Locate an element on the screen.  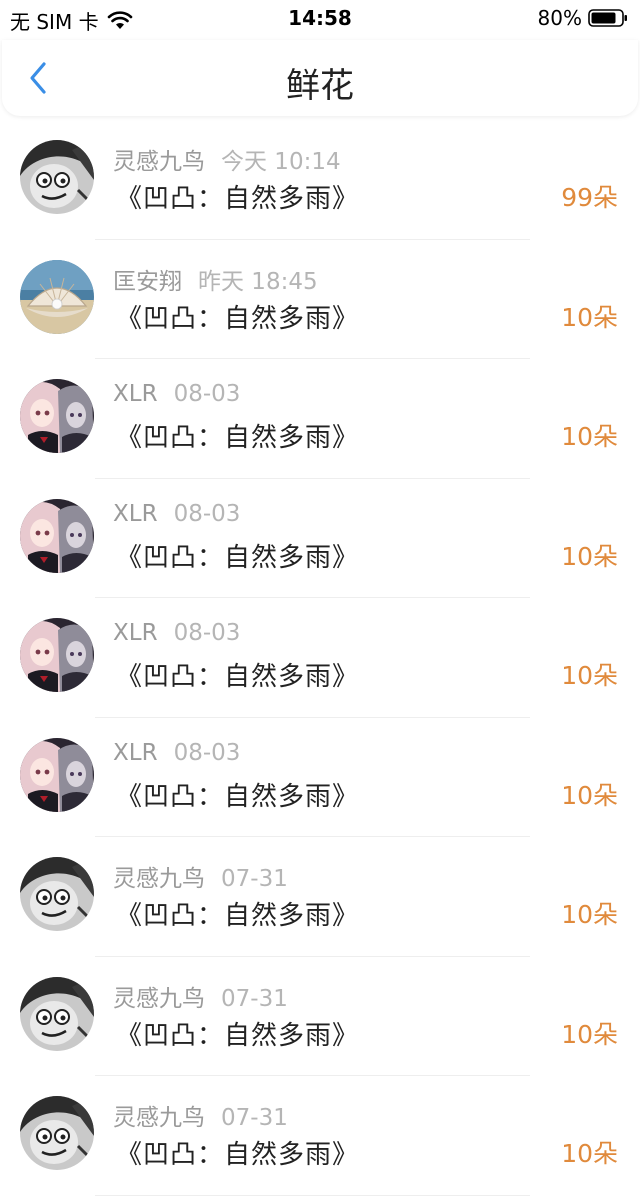
status-bar: 无 SIM 卡 14:58 80% is located at coordinates (320, 20).